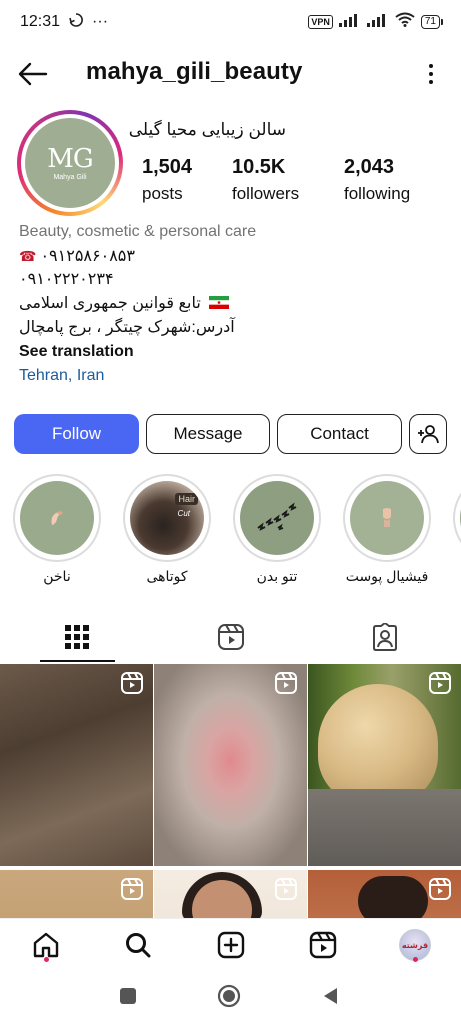  What do you see at coordinates (277, 576) in the screenshot?
I see `highlight-label: تتو بدن` at bounding box center [277, 576].